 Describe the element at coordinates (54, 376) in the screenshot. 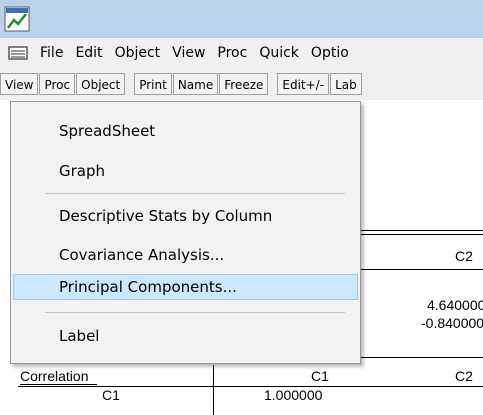

I see `correlation-label: Correlation` at that location.